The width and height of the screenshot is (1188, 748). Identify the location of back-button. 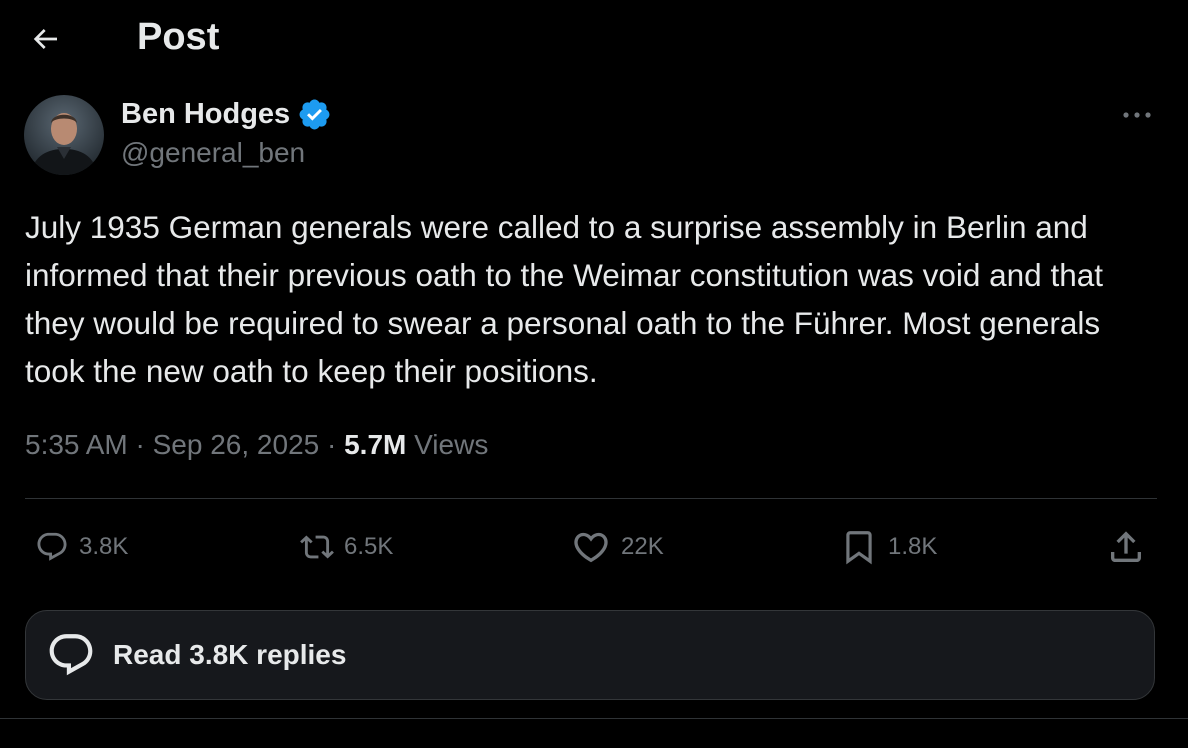
(45, 39).